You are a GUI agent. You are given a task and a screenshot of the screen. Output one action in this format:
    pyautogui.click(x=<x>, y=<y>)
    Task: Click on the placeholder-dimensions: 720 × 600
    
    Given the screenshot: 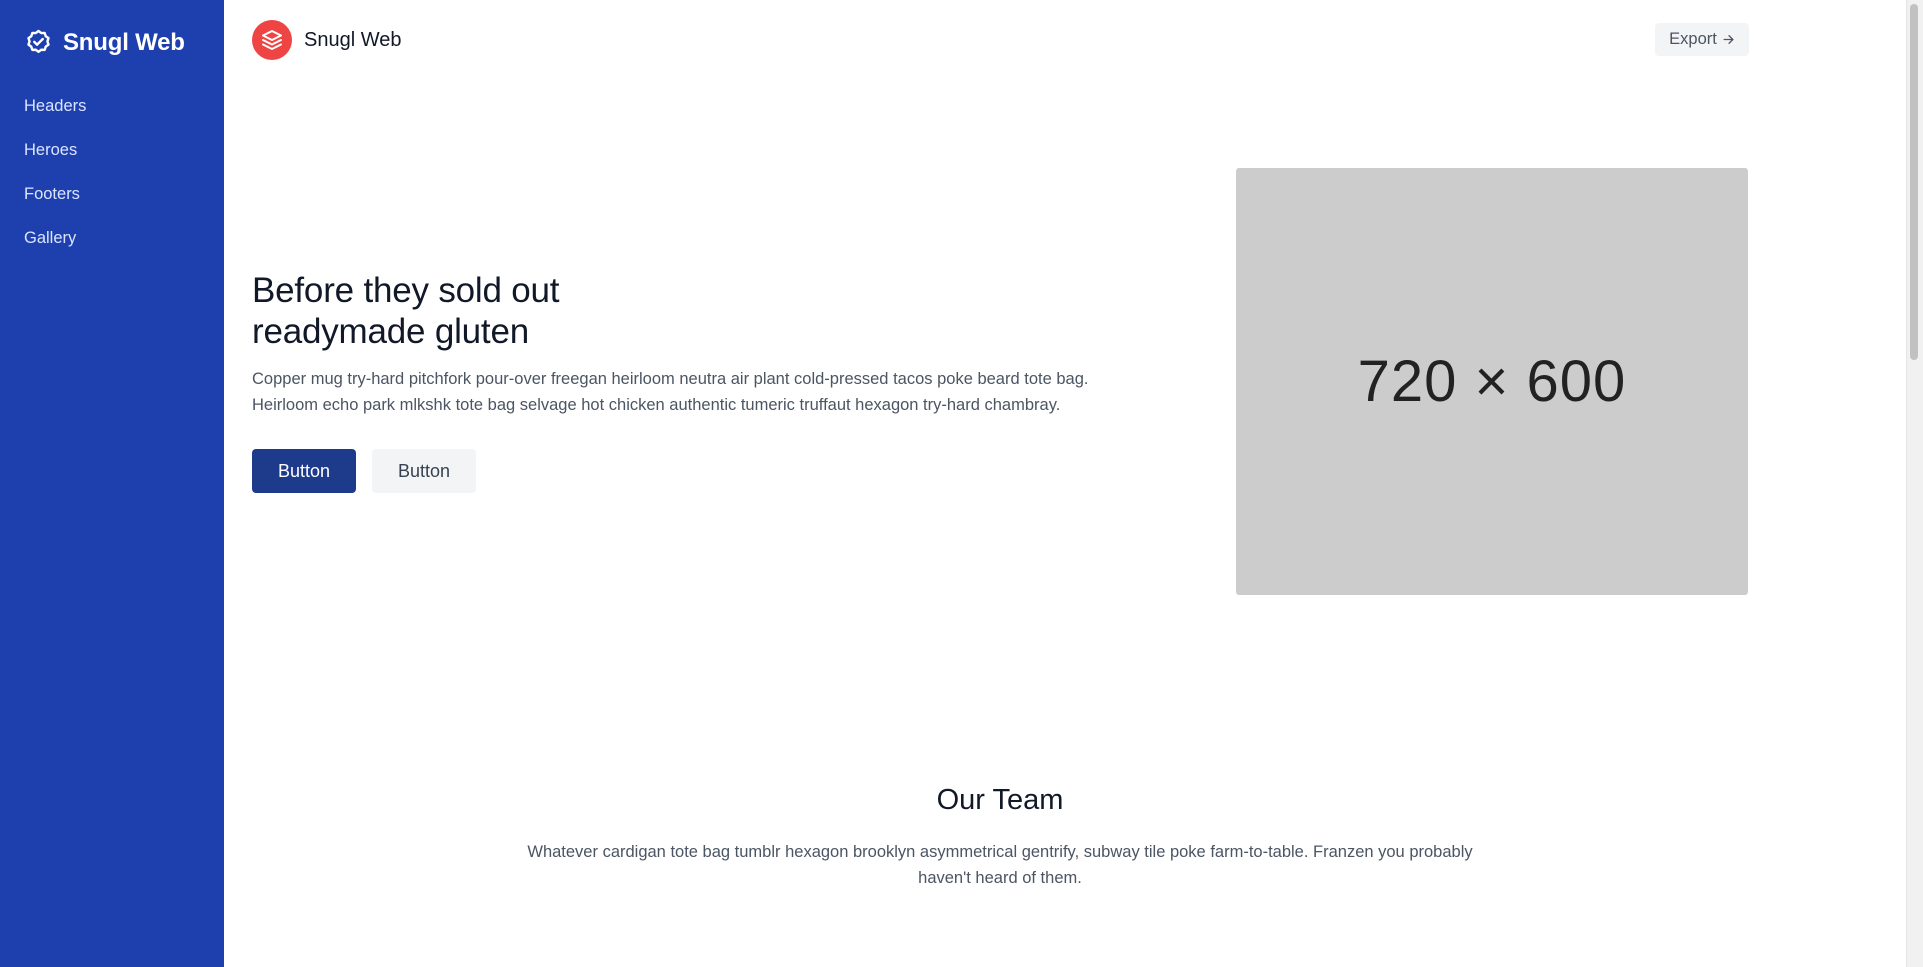 What is the action you would take?
    pyautogui.click(x=1492, y=381)
    